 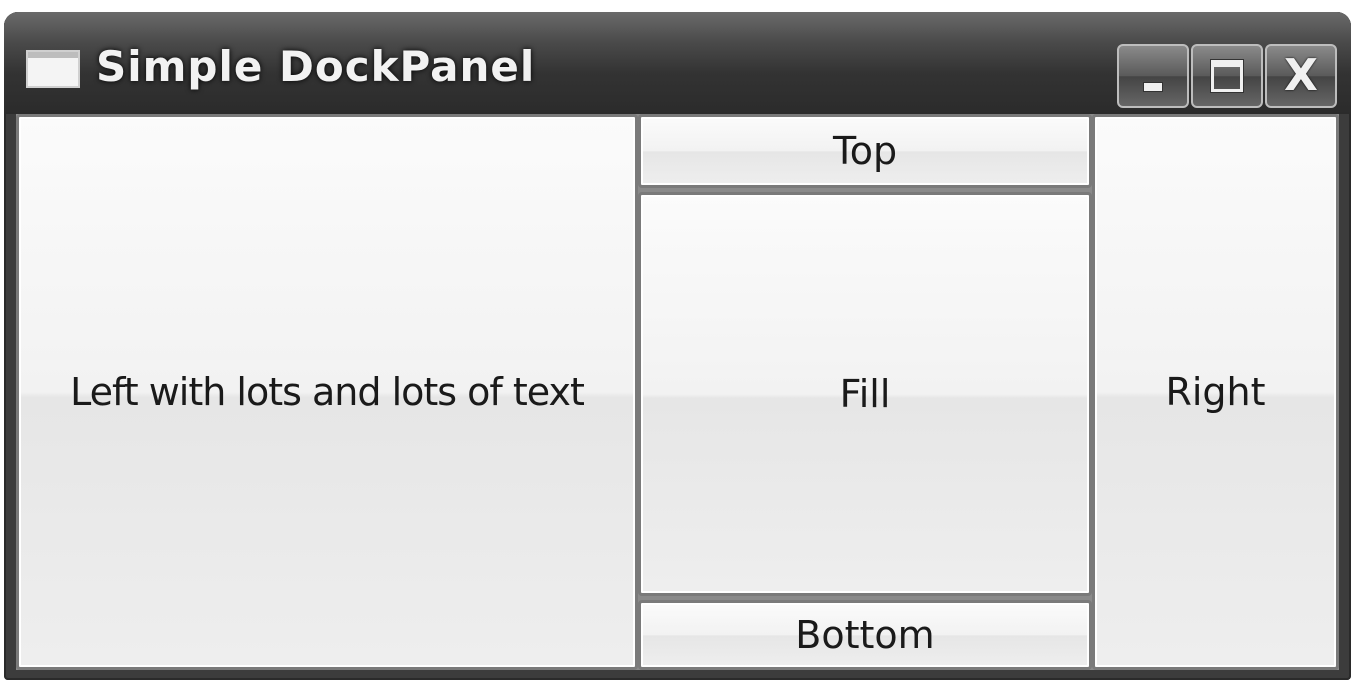 I want to click on maximize-icon, so click(x=1227, y=76).